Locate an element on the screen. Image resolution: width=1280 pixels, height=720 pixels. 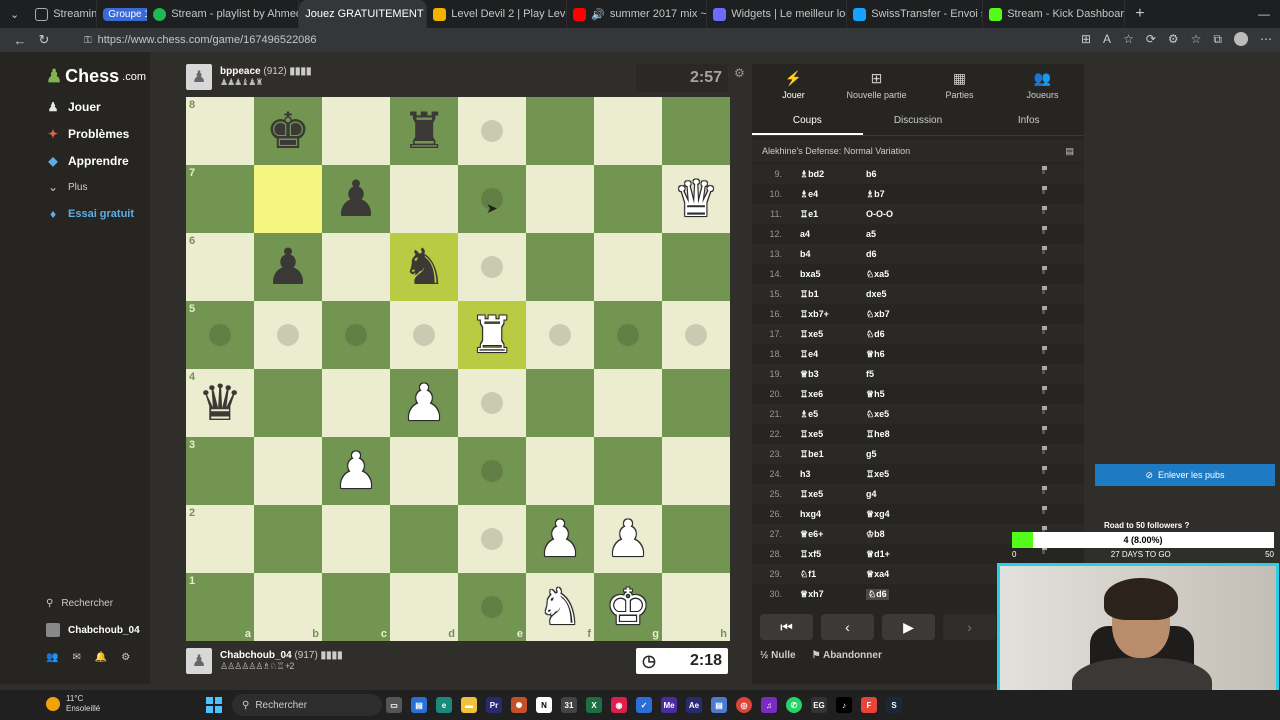
steam-icon: S is located at coordinates (894, 705).